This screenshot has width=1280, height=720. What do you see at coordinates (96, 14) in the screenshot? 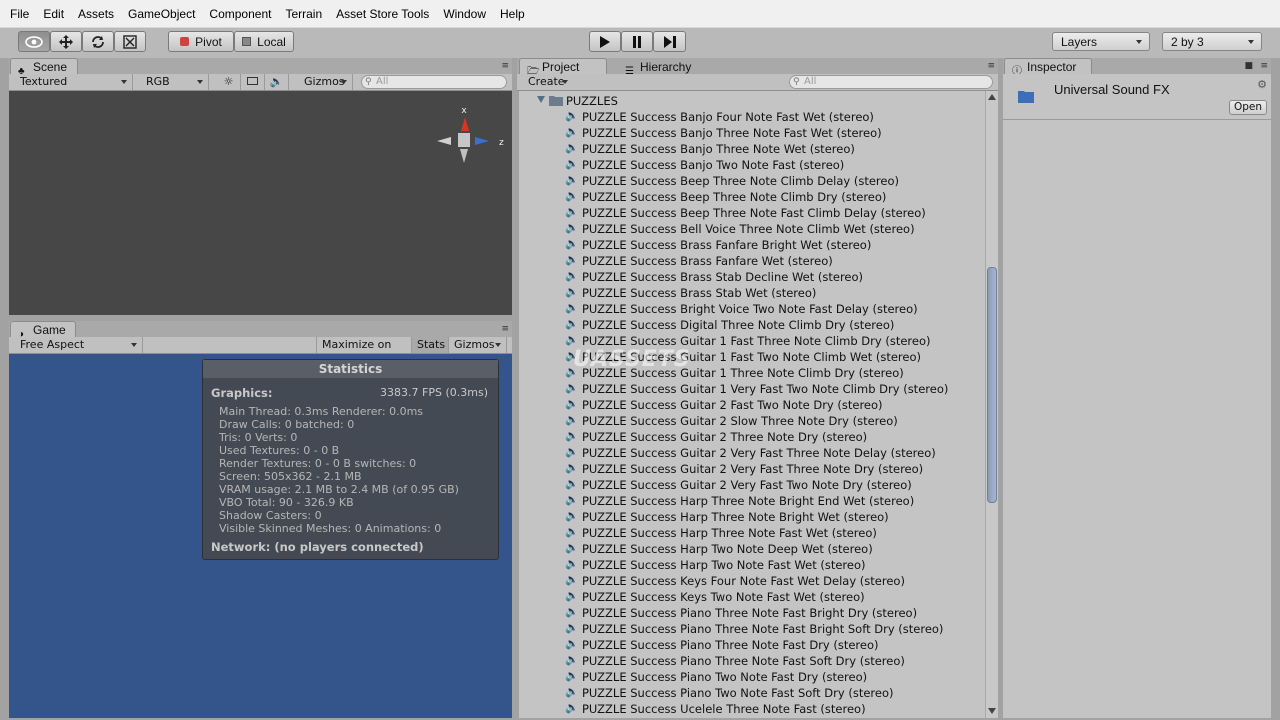
I see `menu-item-assets: Assets` at bounding box center [96, 14].